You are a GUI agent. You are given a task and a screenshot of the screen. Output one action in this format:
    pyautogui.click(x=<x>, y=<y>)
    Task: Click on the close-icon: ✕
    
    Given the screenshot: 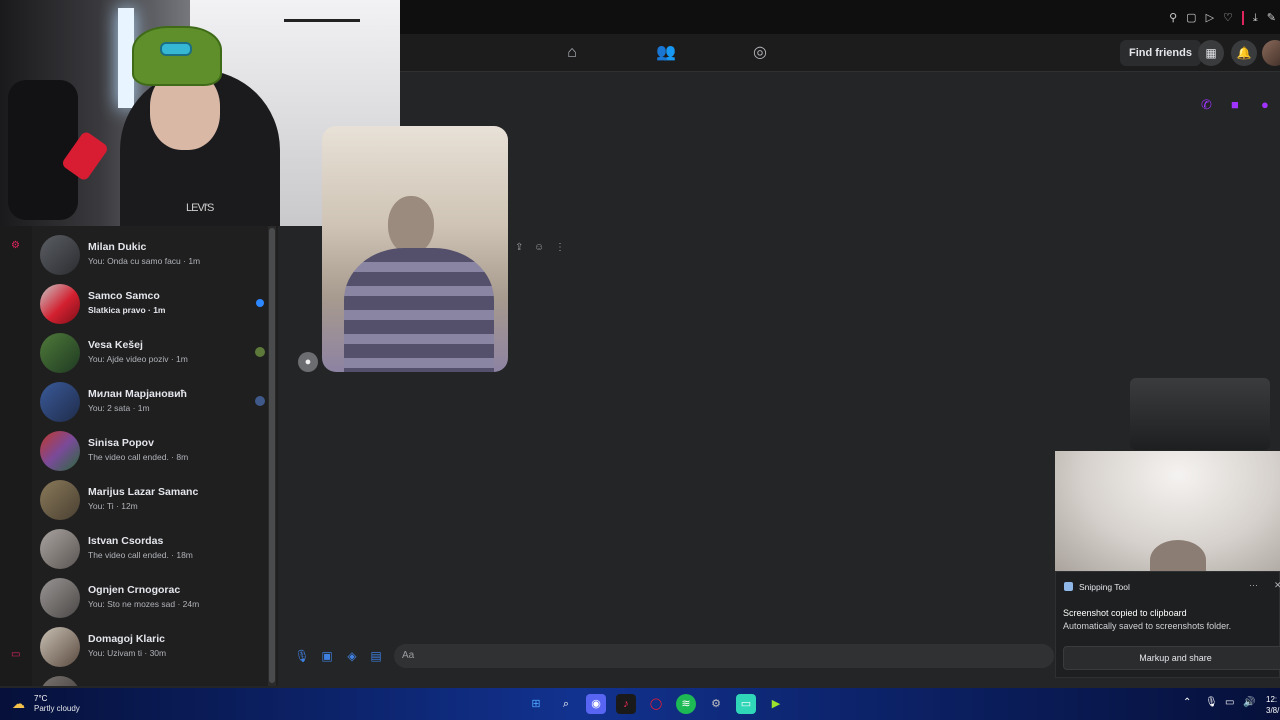 What is the action you would take?
    pyautogui.click(x=1277, y=585)
    